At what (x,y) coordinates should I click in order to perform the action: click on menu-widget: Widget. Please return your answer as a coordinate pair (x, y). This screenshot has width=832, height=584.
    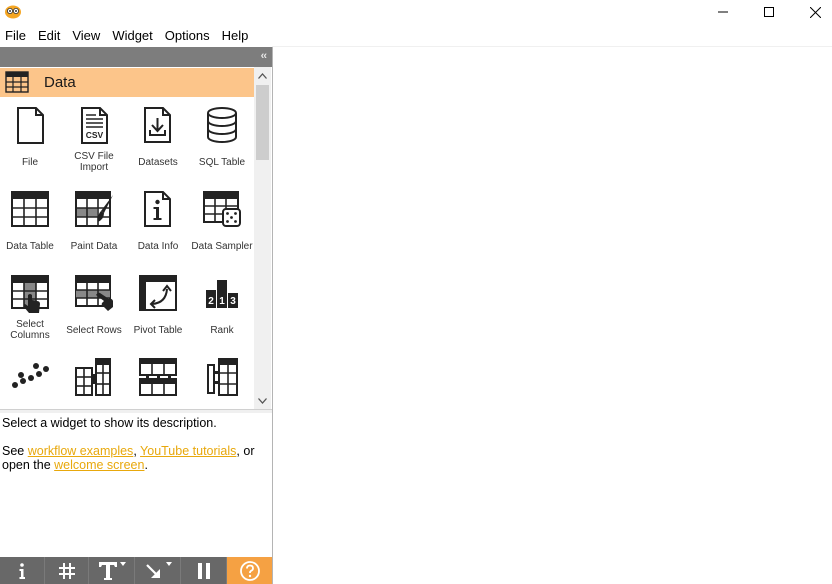
    Looking at the image, I should click on (132, 36).